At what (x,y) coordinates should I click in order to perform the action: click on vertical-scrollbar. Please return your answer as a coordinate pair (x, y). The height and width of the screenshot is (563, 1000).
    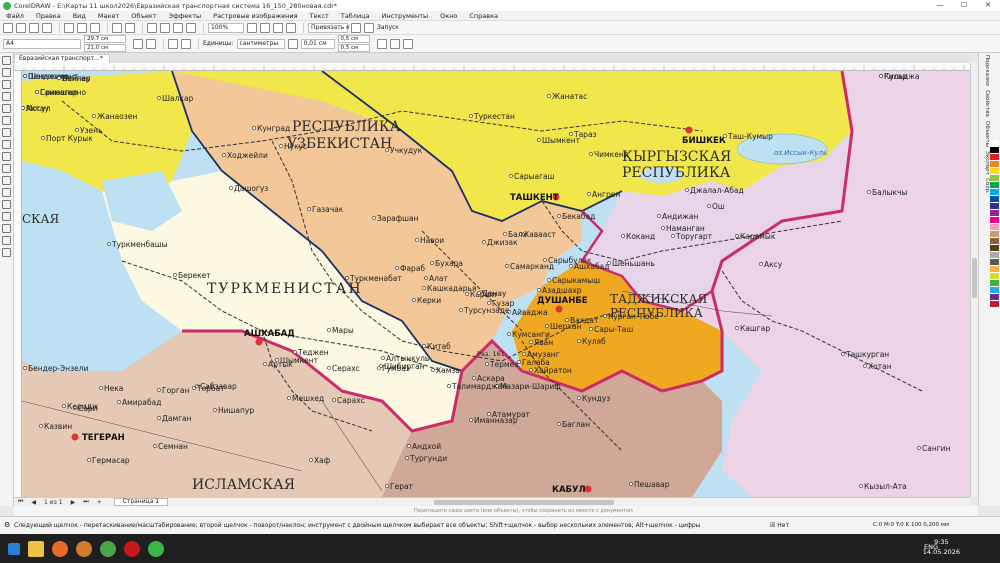
    Looking at the image, I should click on (974, 280).